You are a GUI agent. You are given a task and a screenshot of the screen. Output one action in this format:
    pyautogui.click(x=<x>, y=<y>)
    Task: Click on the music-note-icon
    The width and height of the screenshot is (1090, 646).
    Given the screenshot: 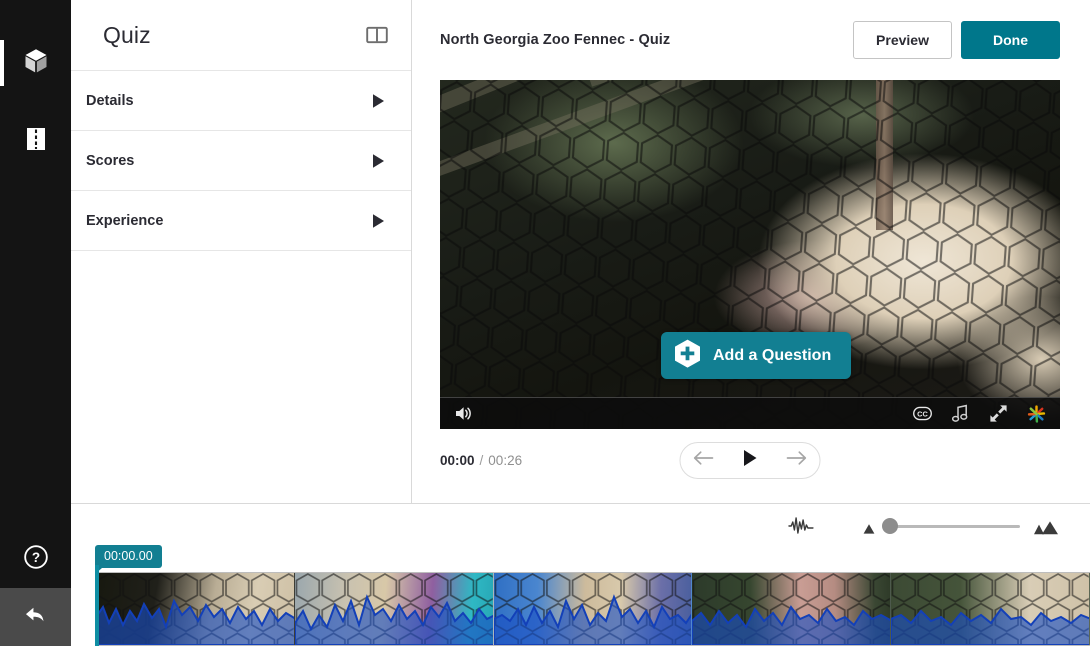 What is the action you would take?
    pyautogui.click(x=960, y=413)
    